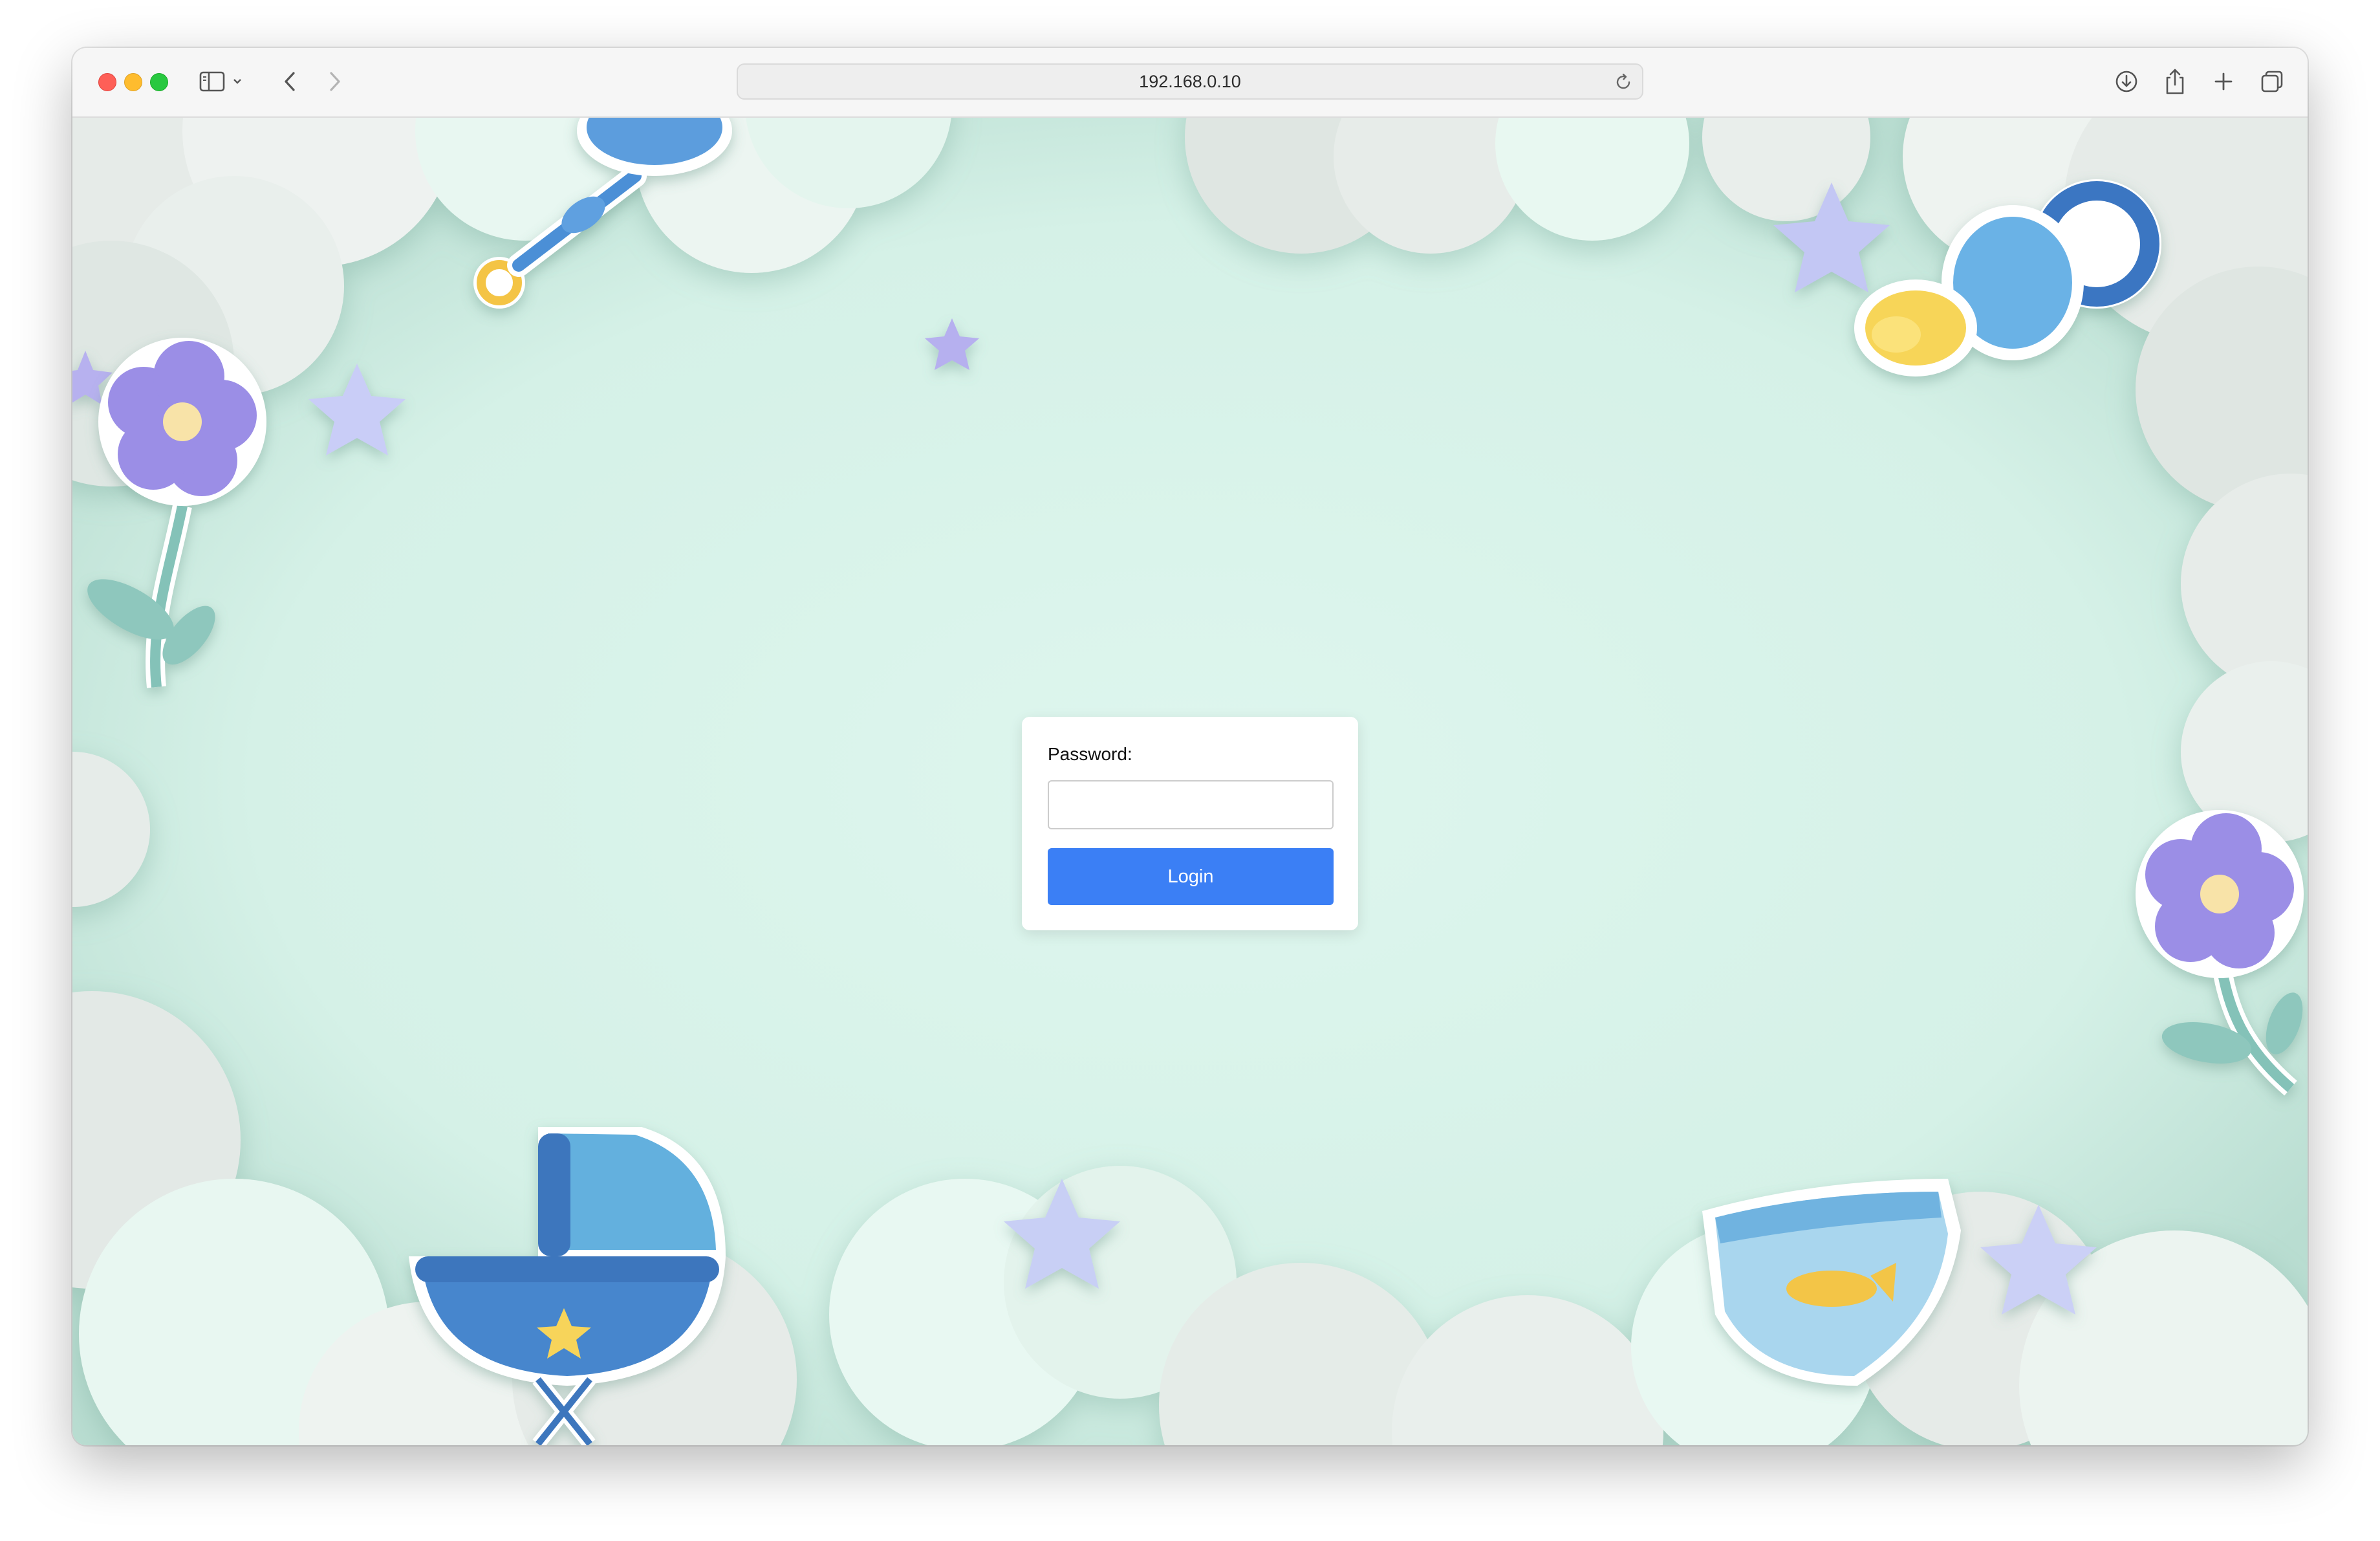 The height and width of the screenshot is (1541, 2380). I want to click on browser-toolbar: 192.168.0.10, so click(1190, 83).